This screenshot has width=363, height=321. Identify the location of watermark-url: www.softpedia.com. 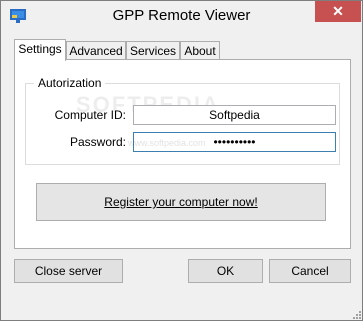
(167, 143).